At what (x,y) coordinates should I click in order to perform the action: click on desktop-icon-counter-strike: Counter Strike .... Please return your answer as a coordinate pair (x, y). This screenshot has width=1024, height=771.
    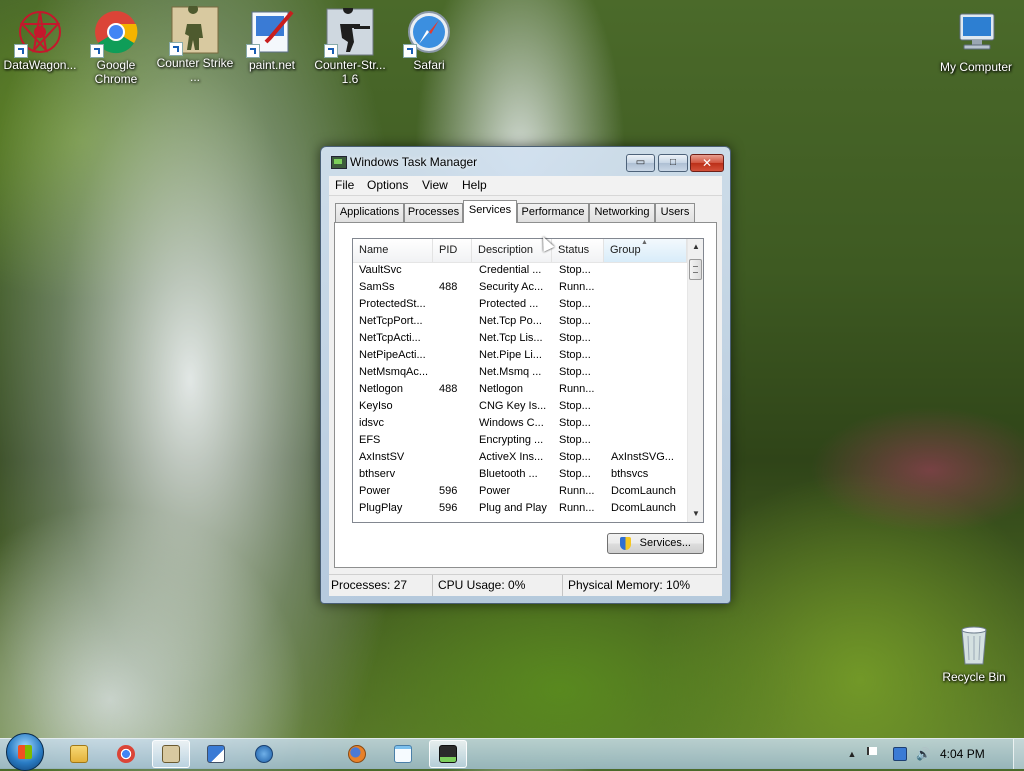
    Looking at the image, I should click on (195, 44).